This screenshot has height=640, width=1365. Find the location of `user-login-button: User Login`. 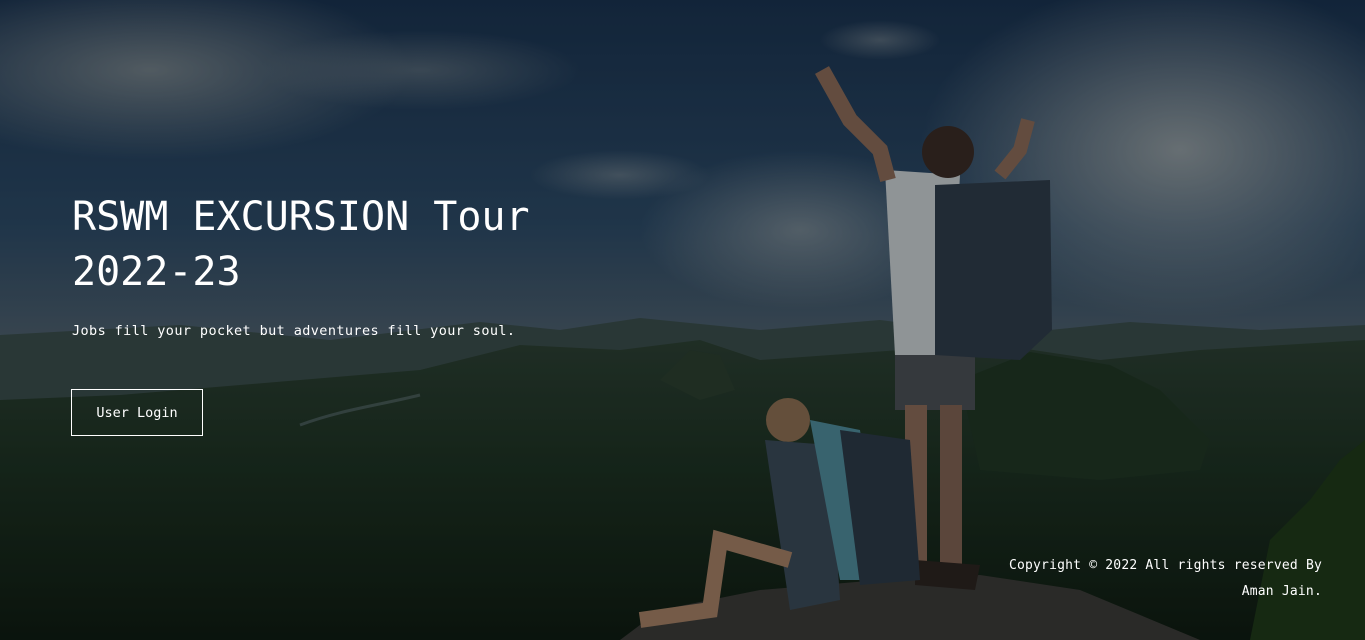

user-login-button: User Login is located at coordinates (137, 412).